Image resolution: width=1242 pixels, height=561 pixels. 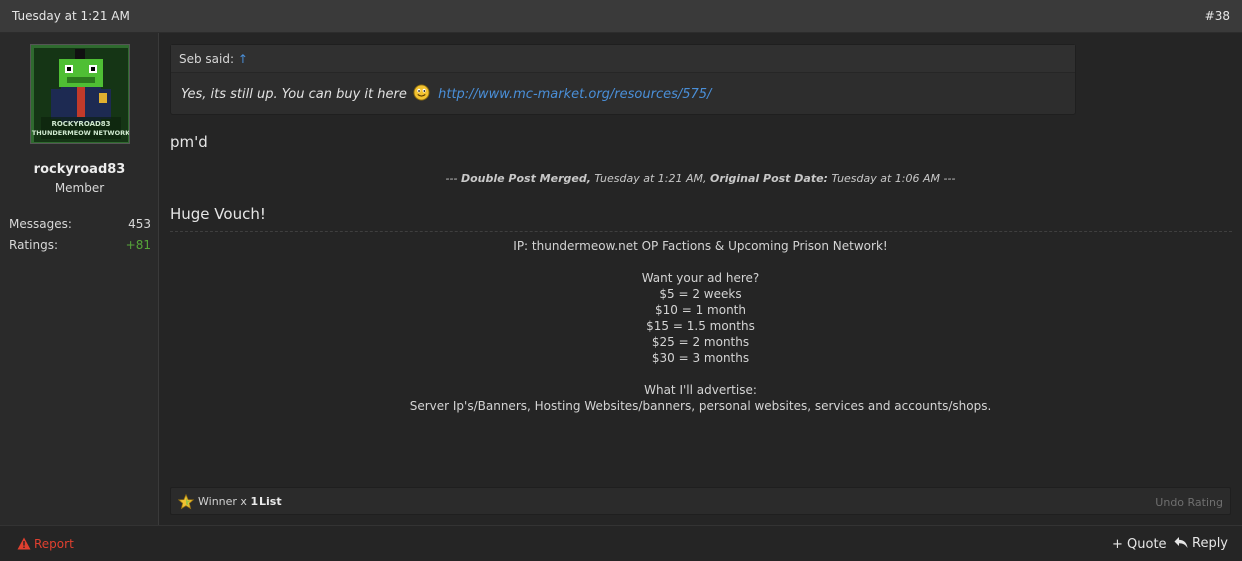 I want to click on report-button: Report, so click(x=45, y=544).